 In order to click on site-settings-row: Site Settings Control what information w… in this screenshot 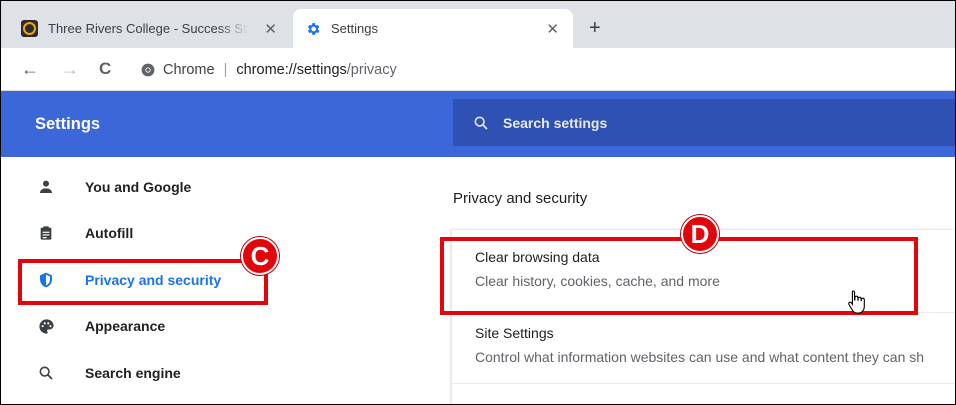, I will do `click(704, 348)`.